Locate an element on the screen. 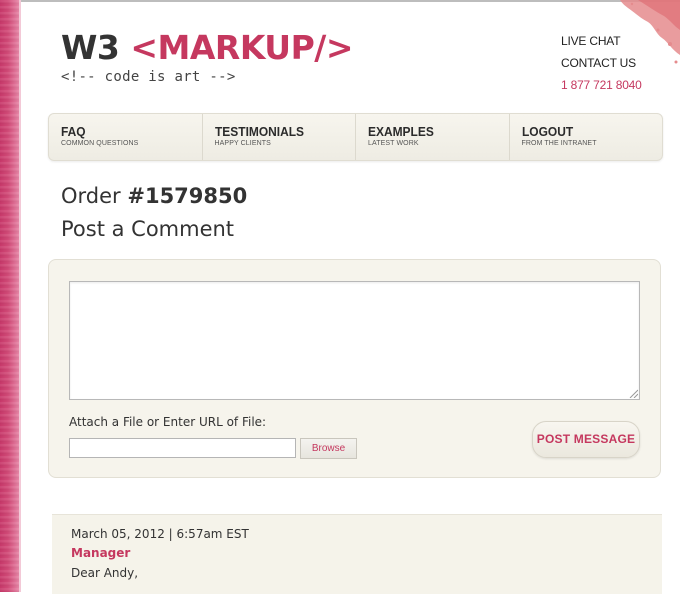 The width and height of the screenshot is (680, 594). header-links: LIVE CHAT CONTACT US 1 877 721 8040 is located at coordinates (601, 63).